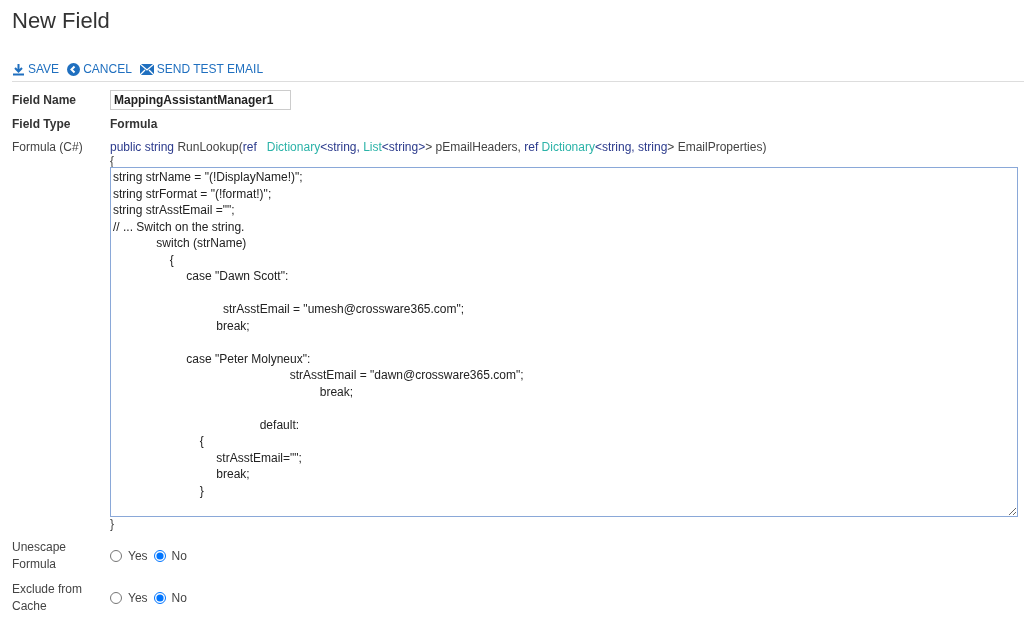 The height and width of the screenshot is (638, 1028). I want to click on formula-signature: public string RunLookup(ref Dictionary<string, List<string>> pEmailHeaders, ref Dictionary<string, string> EmailProperties), so click(438, 147).